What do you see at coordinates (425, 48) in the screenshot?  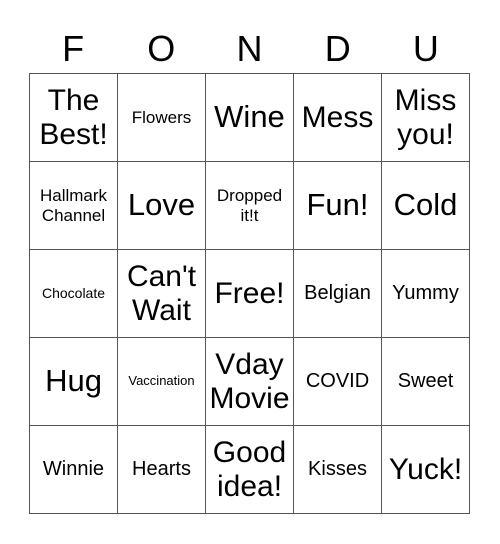 I see `header-letter: U` at bounding box center [425, 48].